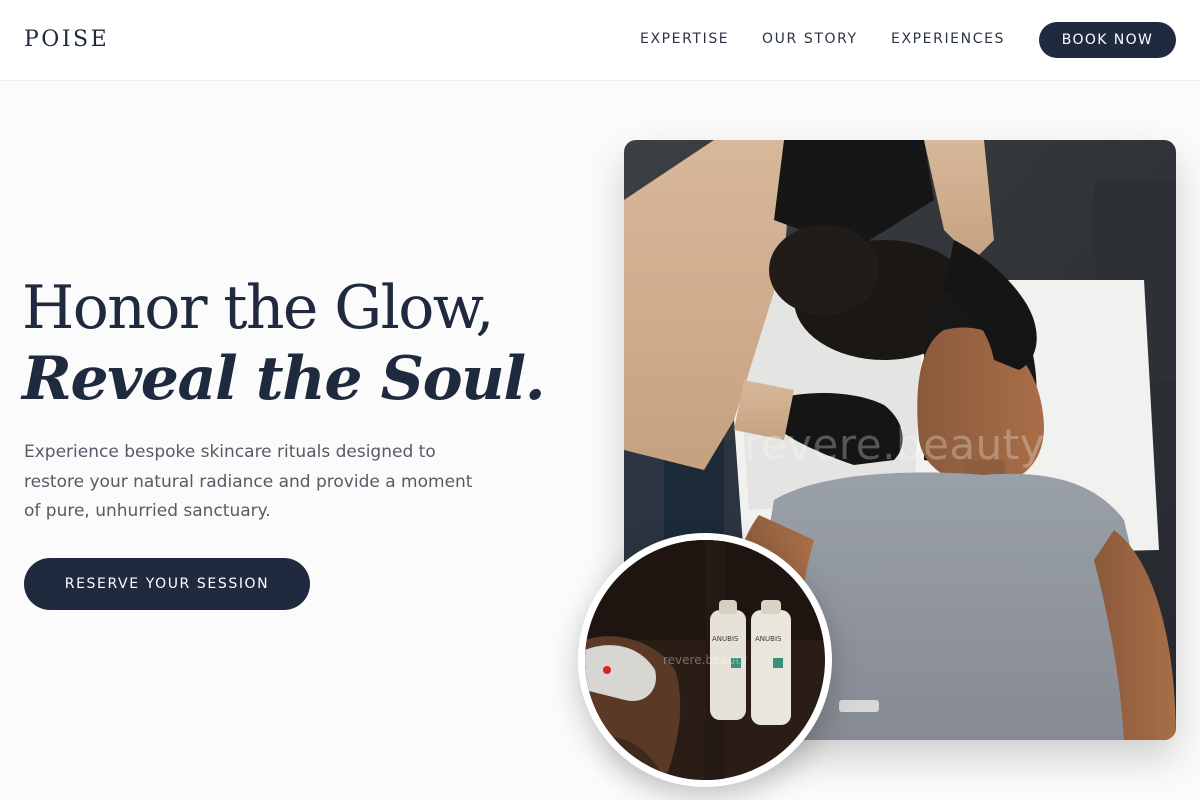 The height and width of the screenshot is (800, 1200). Describe the element at coordinates (66, 39) in the screenshot. I see `brand-logo: POISE` at that location.